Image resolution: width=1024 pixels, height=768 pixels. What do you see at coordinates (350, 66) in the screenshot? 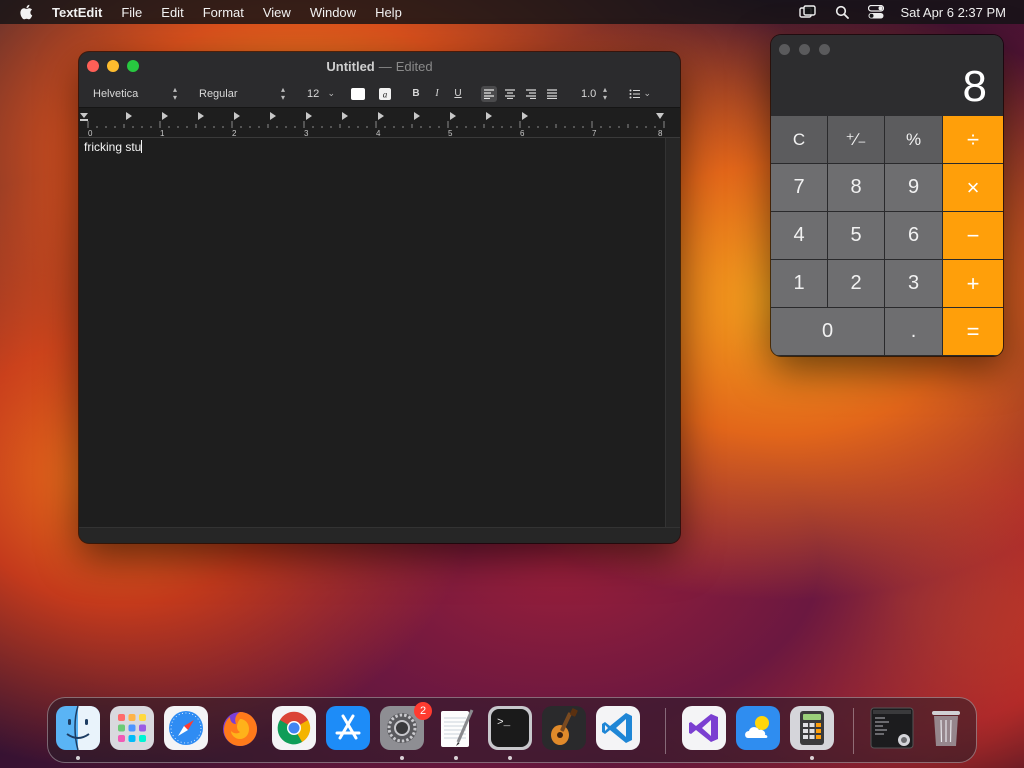
I see `window-title: Untitled` at bounding box center [350, 66].